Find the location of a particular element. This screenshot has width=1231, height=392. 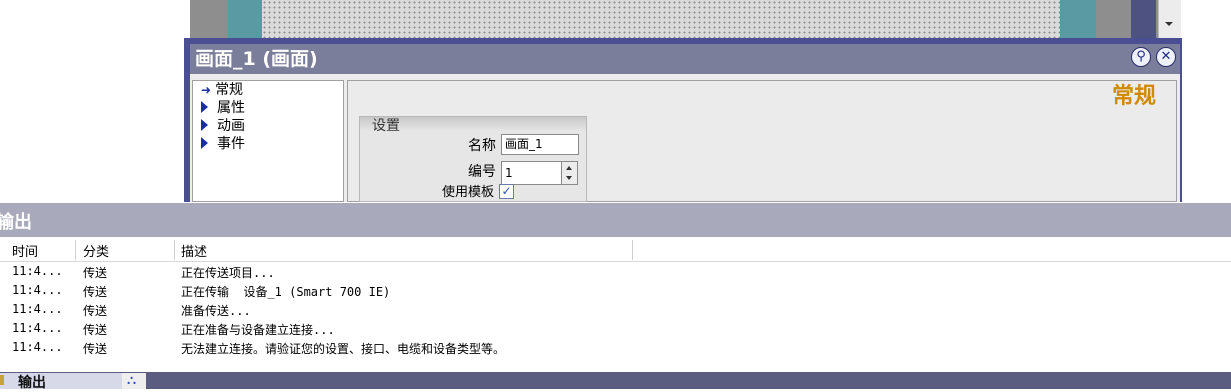

arrow-right-icon: ➜ is located at coordinates (206, 90).